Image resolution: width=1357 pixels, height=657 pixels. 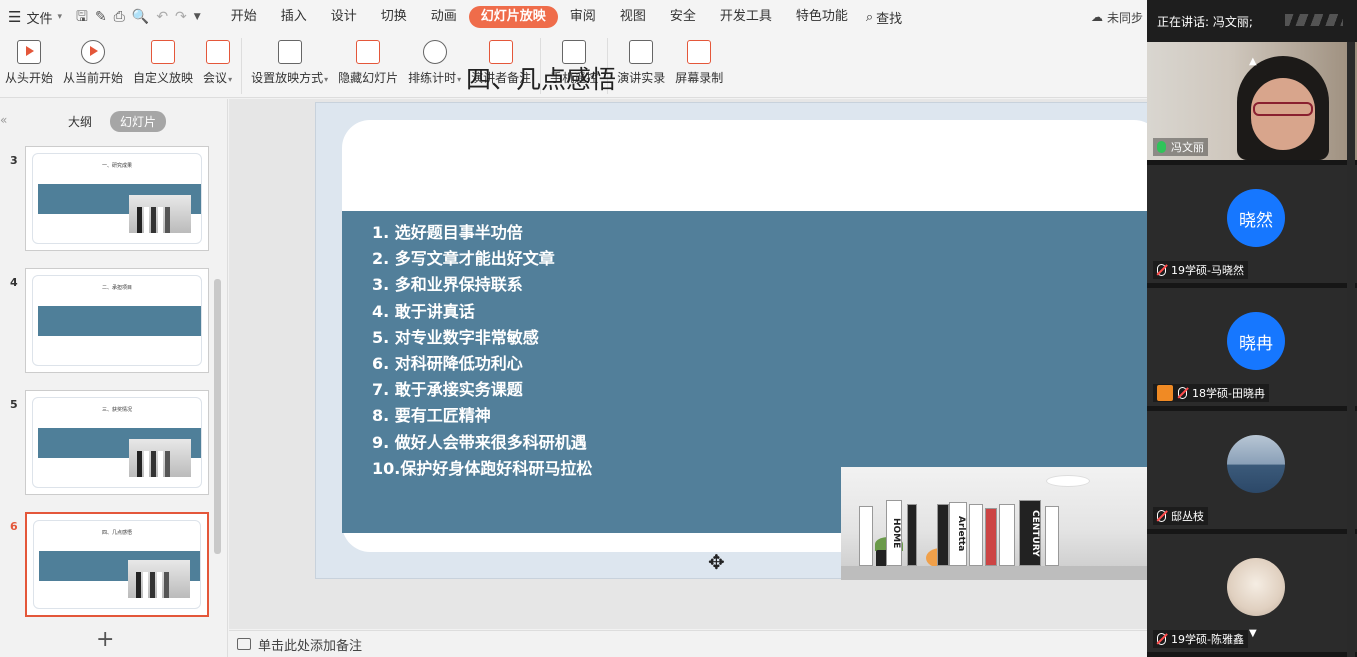 I want to click on sync-status: ☁ 未同步, so click(x=1119, y=17).